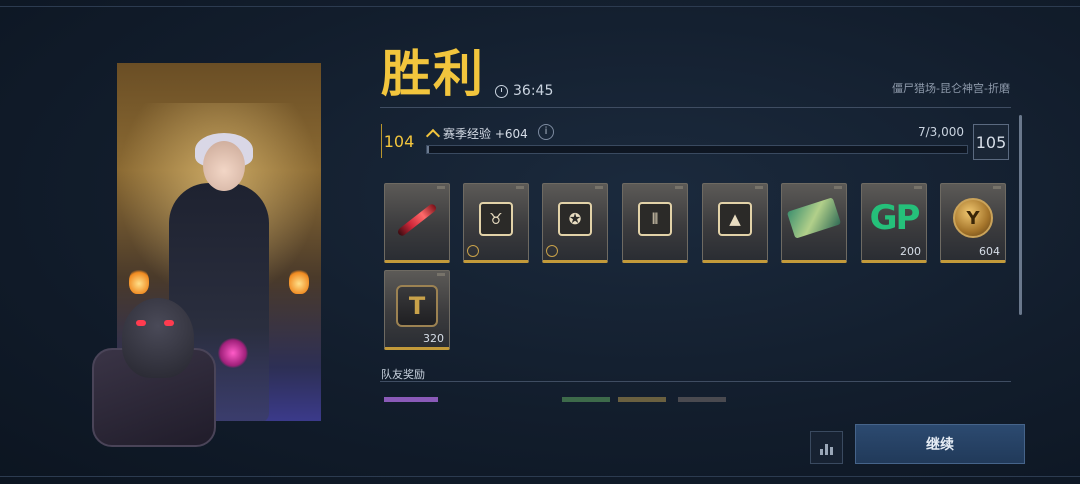 This screenshot has height=484, width=1080. What do you see at coordinates (814, 218) in the screenshot?
I see `rifle-icon` at bounding box center [814, 218].